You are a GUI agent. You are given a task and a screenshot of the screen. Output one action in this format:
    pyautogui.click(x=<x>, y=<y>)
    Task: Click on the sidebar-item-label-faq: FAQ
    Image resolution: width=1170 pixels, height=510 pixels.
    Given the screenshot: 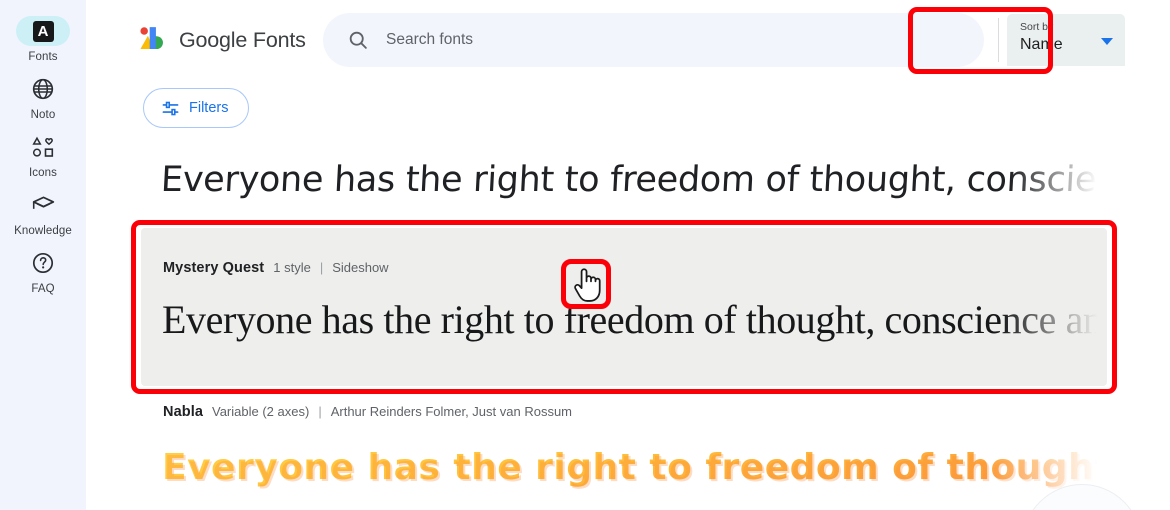 What is the action you would take?
    pyautogui.click(x=43, y=289)
    